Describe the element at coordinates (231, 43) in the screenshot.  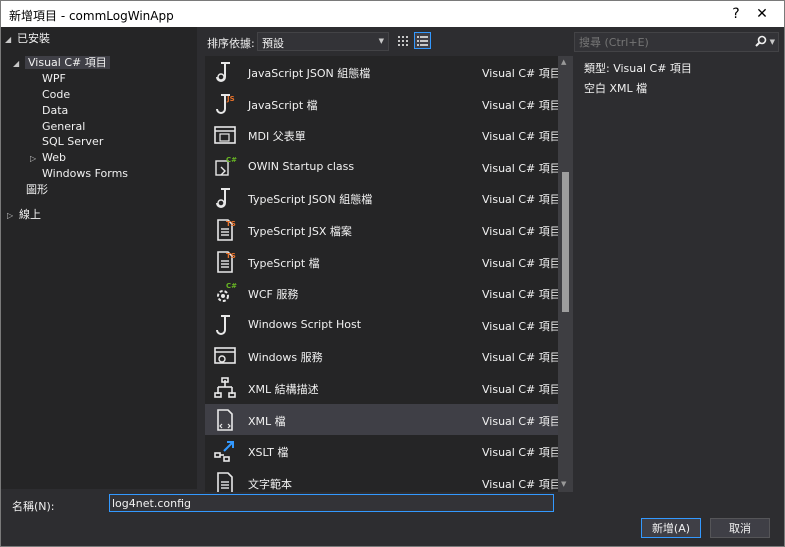
I see `sort-label: 排序依據:` at that location.